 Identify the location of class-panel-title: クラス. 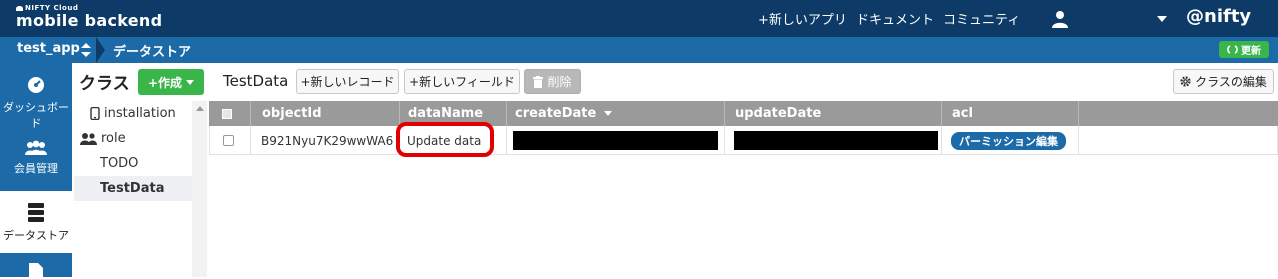
(104, 84).